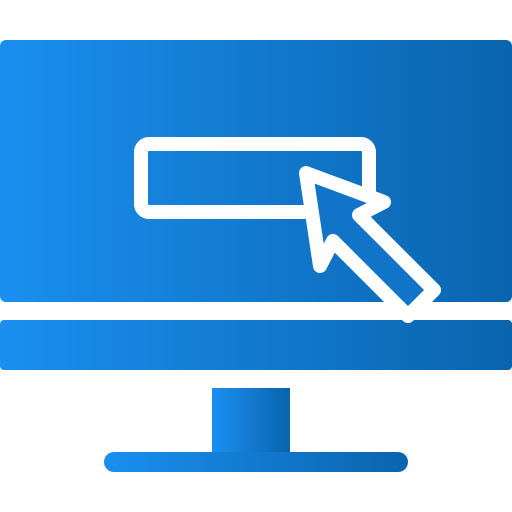  Describe the element at coordinates (256, 345) in the screenshot. I see `monitor-bezel` at that location.